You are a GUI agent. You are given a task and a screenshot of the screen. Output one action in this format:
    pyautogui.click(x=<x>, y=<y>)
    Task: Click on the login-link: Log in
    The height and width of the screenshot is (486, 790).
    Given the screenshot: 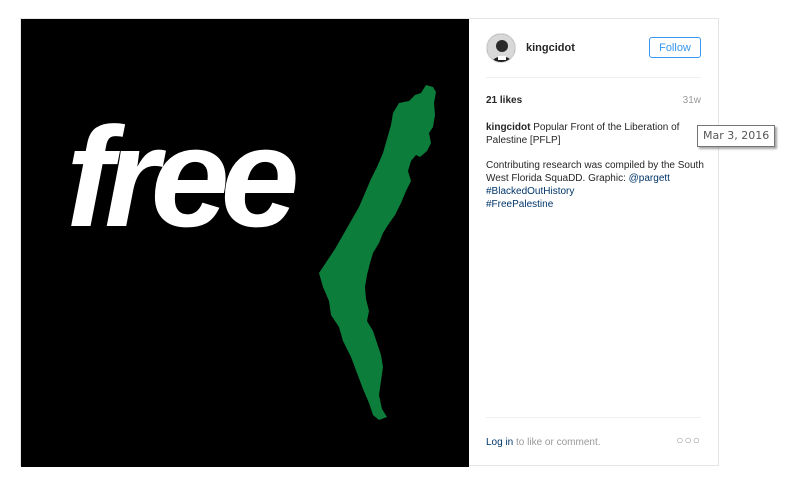 What is the action you would take?
    pyautogui.click(x=499, y=442)
    